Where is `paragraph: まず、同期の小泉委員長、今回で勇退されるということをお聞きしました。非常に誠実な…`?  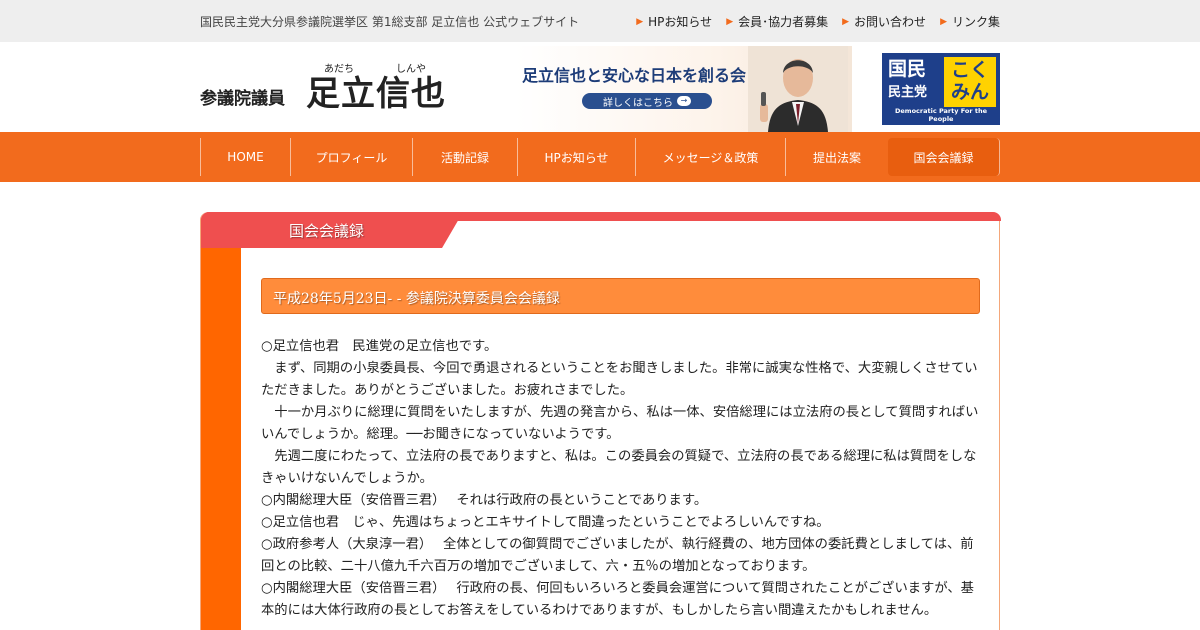
paragraph: まず、同期の小泉委員長、今回で勇退されるということをお聞きしました。非常に誠実な… is located at coordinates (619, 379).